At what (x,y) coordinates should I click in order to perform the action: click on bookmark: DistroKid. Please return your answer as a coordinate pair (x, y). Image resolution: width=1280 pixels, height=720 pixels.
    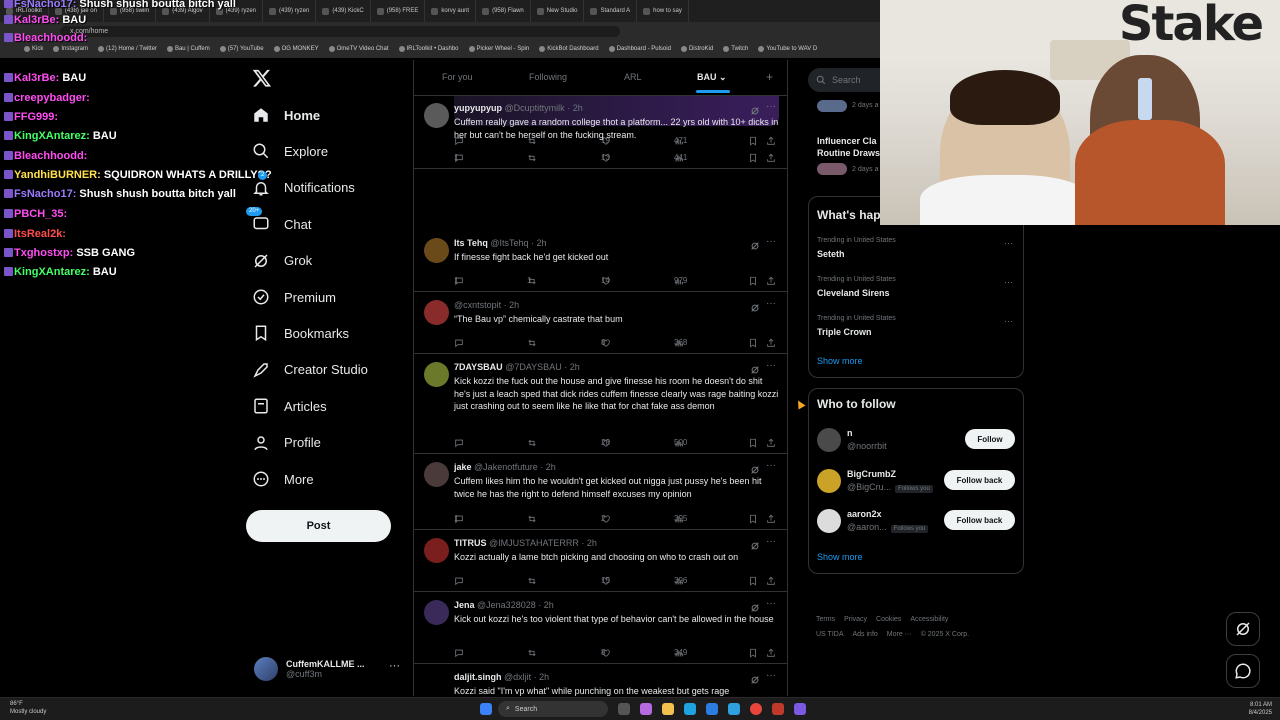
    Looking at the image, I should click on (696, 49).